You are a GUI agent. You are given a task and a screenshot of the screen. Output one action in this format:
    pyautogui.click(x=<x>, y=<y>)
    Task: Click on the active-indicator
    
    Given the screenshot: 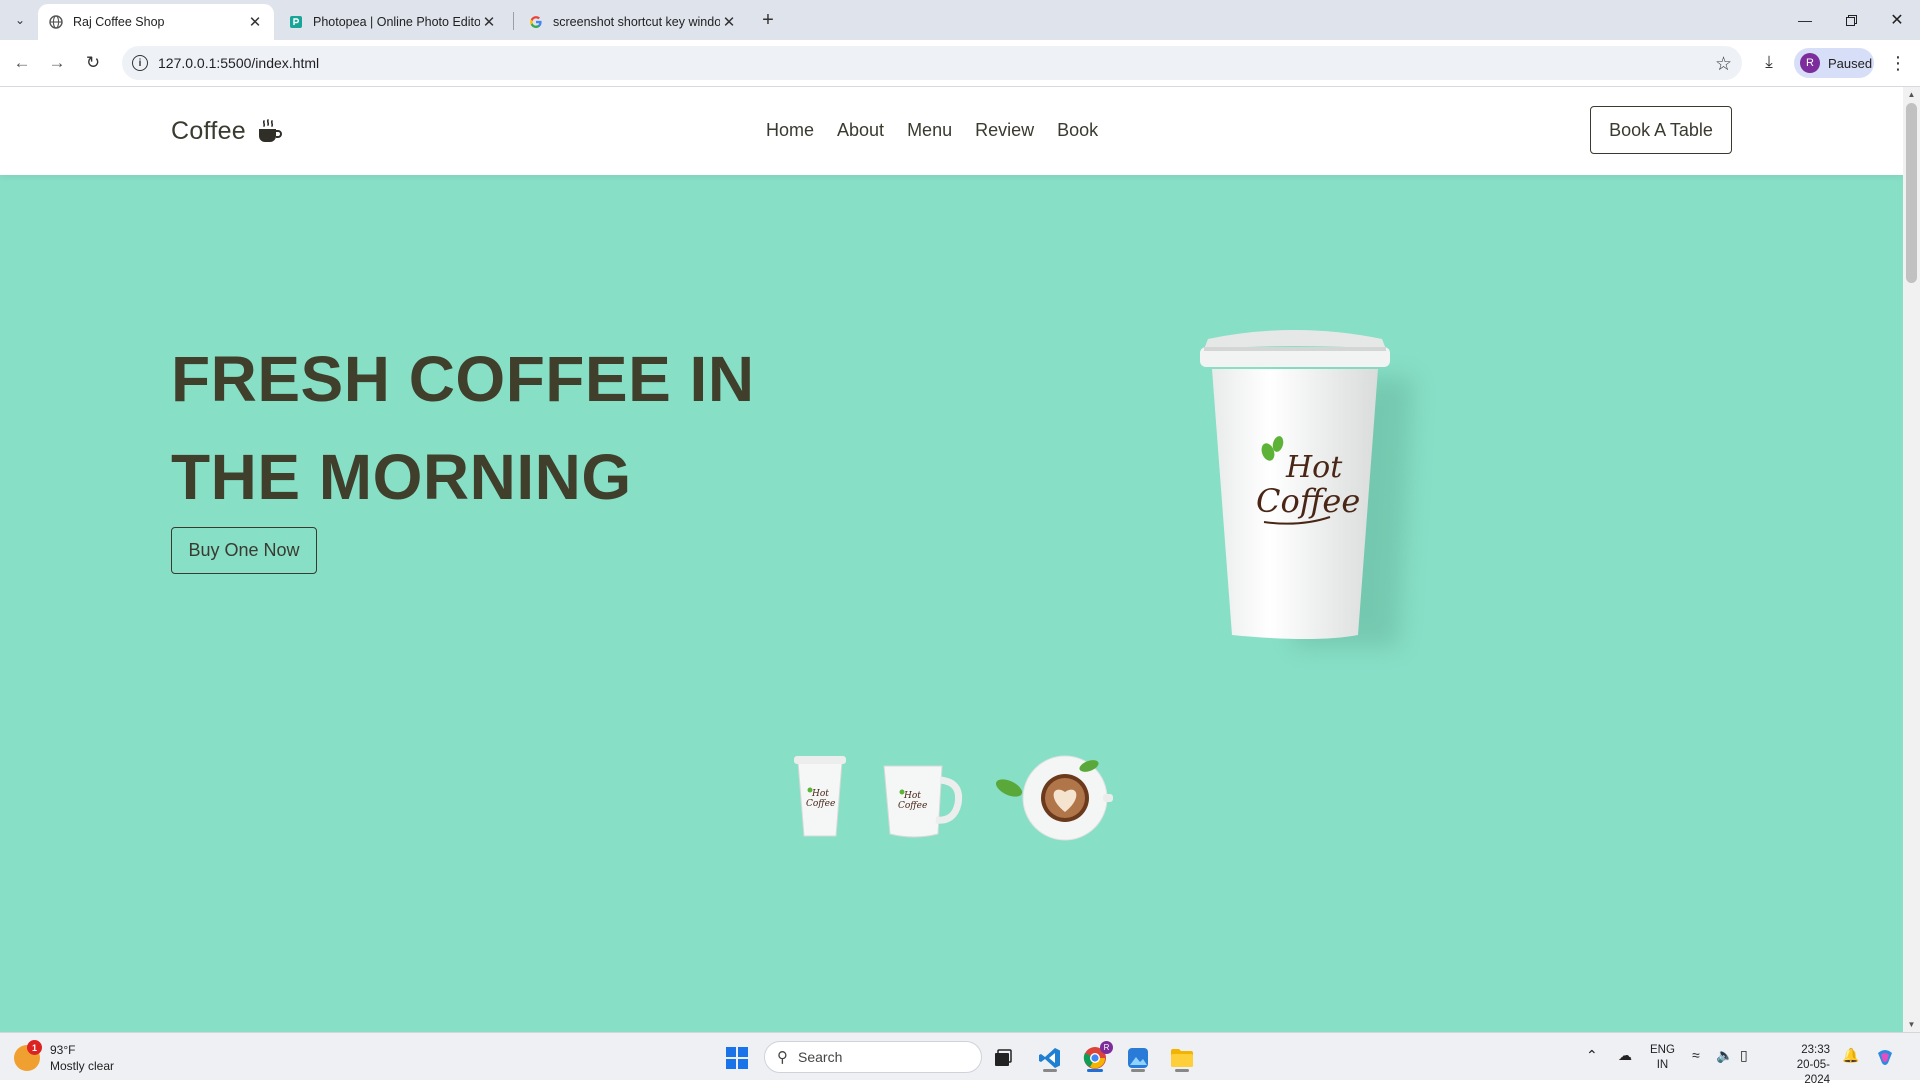 What is the action you would take?
    pyautogui.click(x=1095, y=1070)
    